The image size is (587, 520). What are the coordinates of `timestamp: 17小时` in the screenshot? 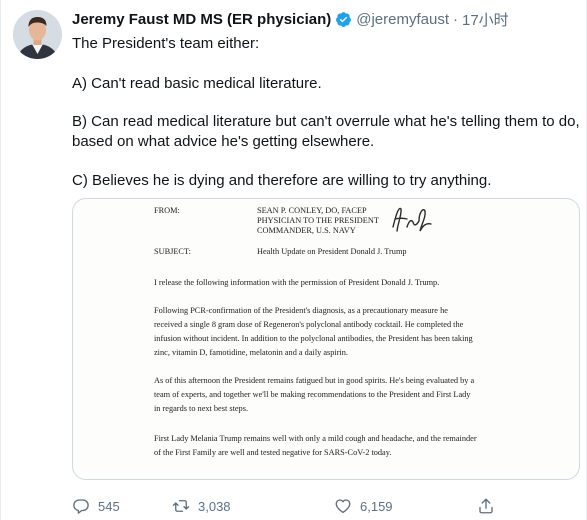 It's located at (485, 19).